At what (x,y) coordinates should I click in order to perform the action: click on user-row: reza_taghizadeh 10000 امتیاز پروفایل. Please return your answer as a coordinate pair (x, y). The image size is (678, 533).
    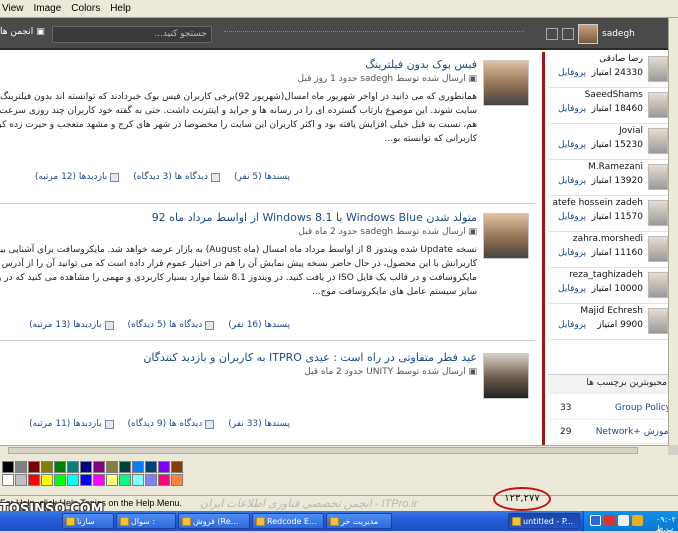
    Looking at the image, I should click on (608, 286).